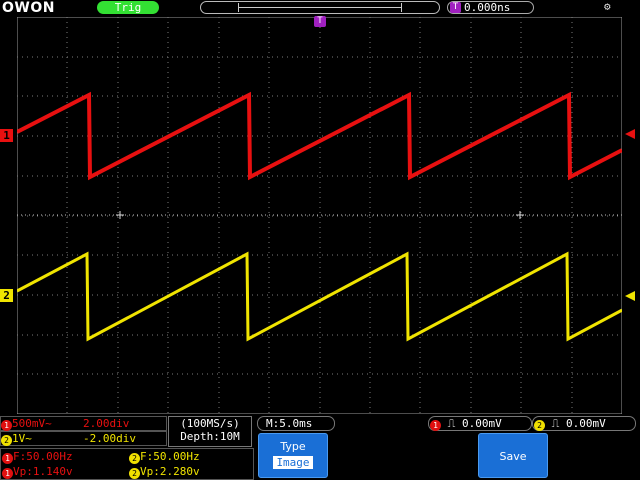 The image size is (640, 480). I want to click on top-status-bar: OWON Trig T 0.000ns ⚙, so click(320, 8).